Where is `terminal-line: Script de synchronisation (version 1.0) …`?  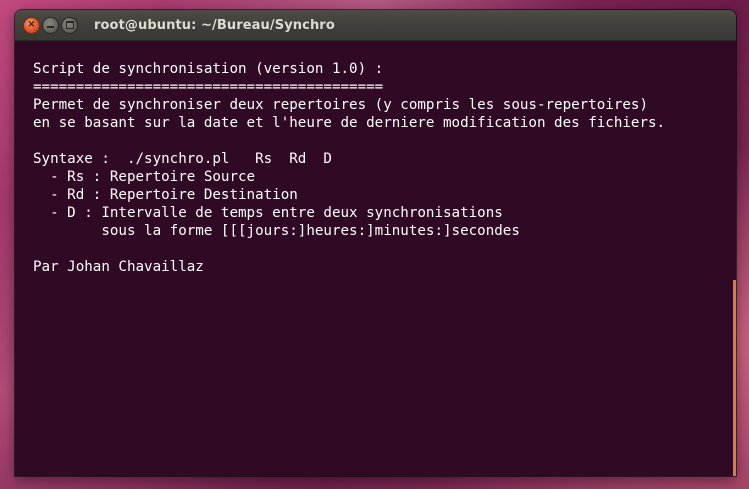
terminal-line: Script de synchronisation (version 1.0) … is located at coordinates (208, 69).